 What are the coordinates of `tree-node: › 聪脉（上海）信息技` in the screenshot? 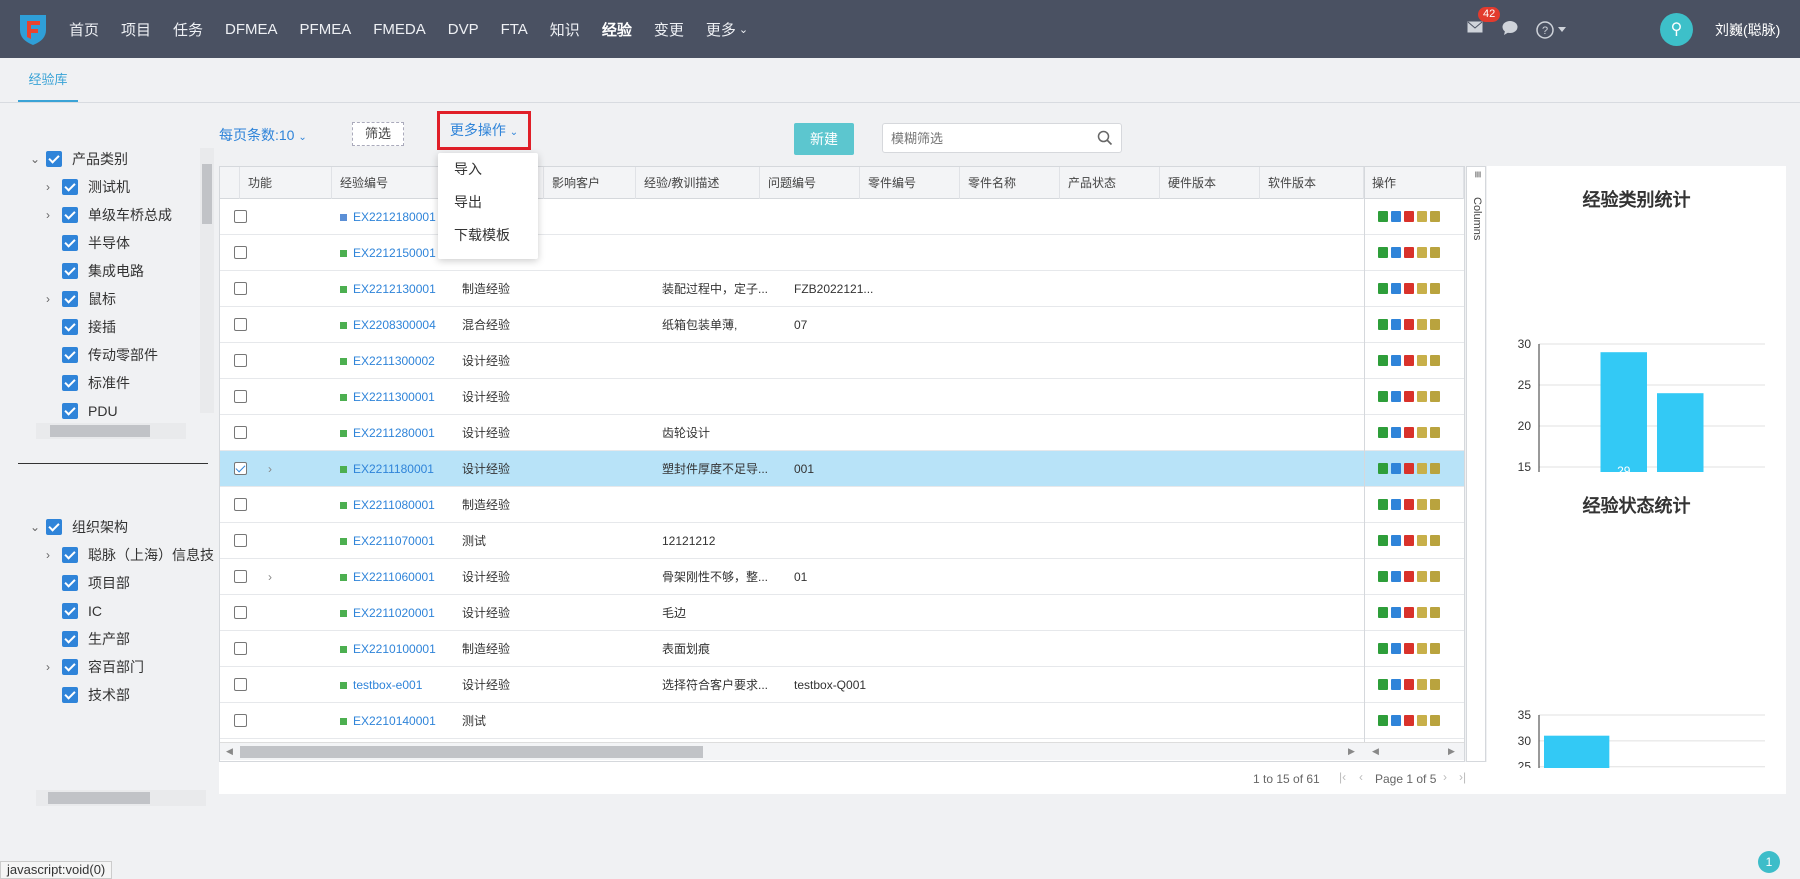 It's located at (130, 555).